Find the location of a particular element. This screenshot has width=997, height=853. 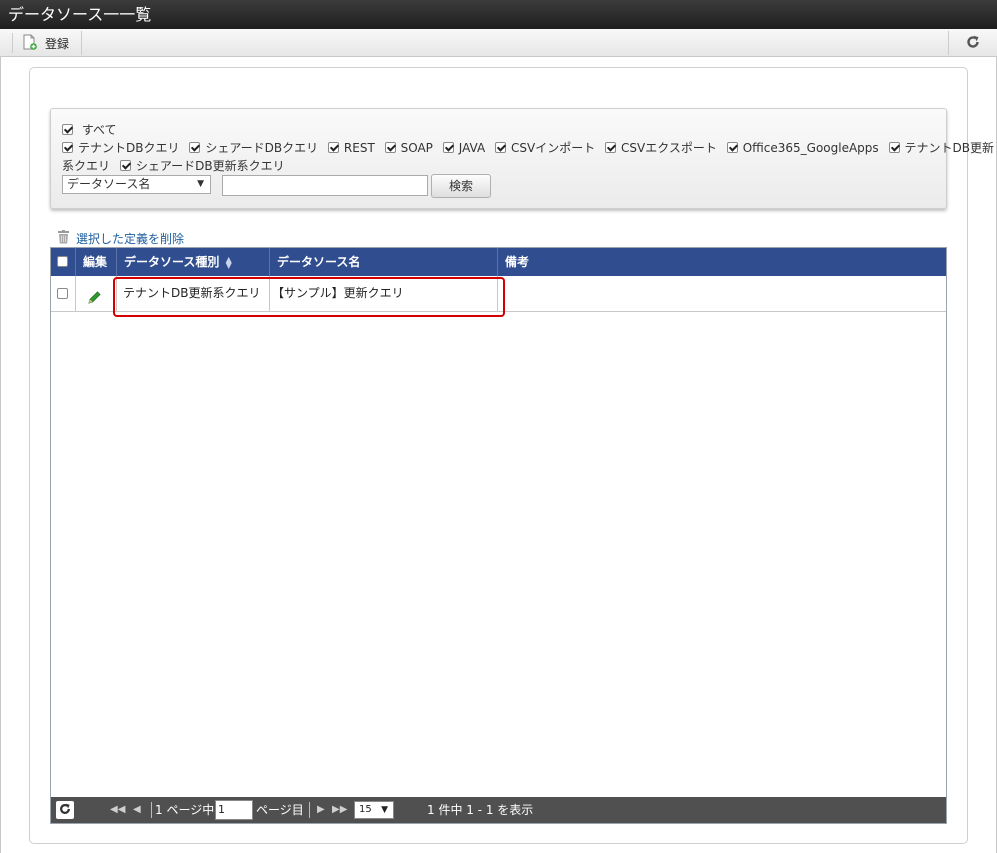

checkbox-all is located at coordinates (67, 129).